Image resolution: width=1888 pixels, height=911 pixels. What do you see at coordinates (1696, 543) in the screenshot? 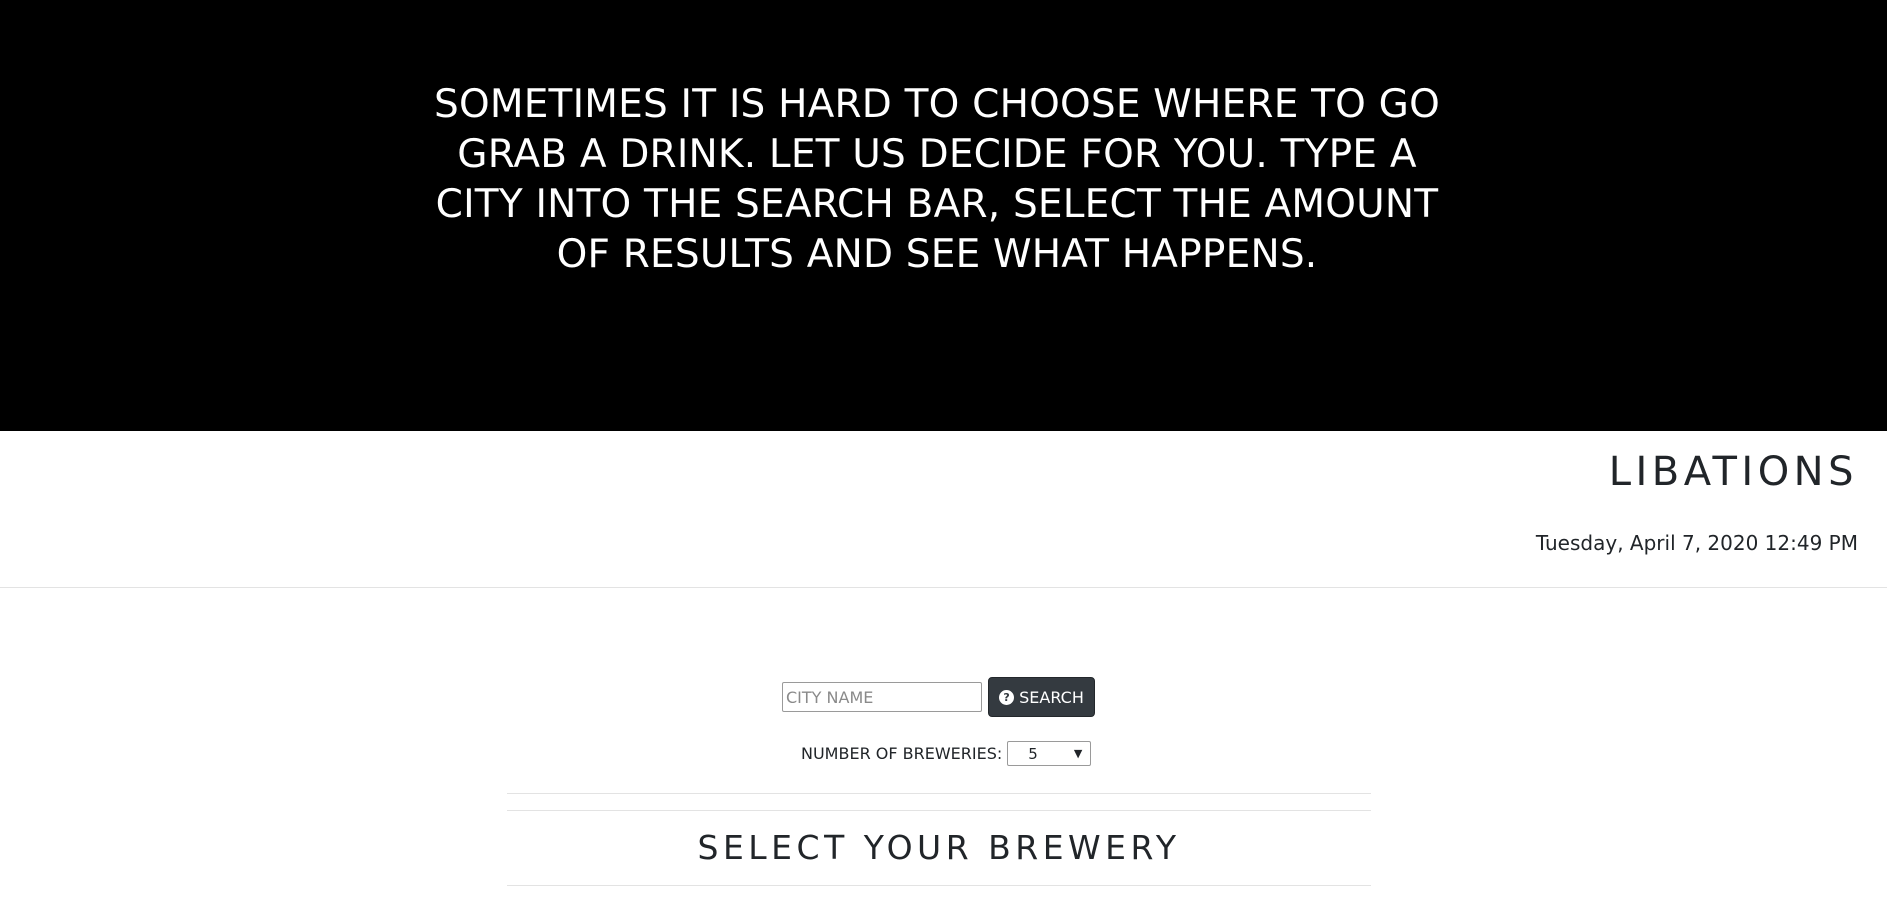
I see `current-datetime: Tuesday, April 7, 2020 12:49 PM` at bounding box center [1696, 543].